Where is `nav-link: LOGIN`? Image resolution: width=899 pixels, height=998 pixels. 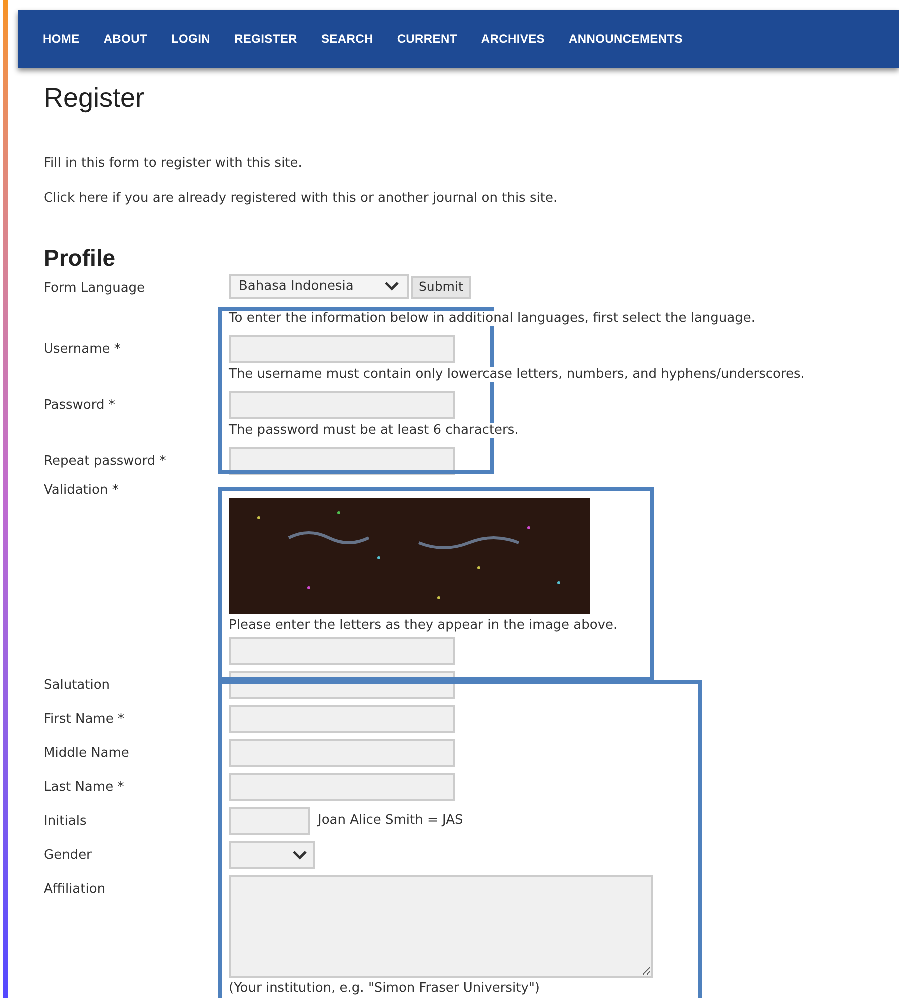
nav-link: LOGIN is located at coordinates (190, 39).